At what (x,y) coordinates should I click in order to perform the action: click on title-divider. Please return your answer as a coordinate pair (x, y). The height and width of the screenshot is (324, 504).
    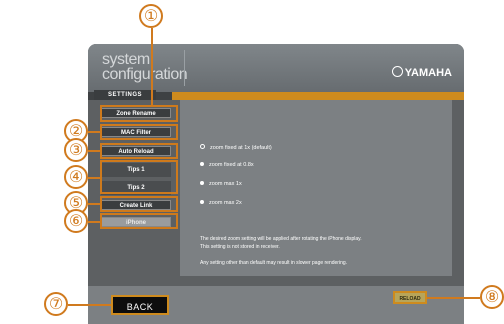
    Looking at the image, I should click on (184, 68).